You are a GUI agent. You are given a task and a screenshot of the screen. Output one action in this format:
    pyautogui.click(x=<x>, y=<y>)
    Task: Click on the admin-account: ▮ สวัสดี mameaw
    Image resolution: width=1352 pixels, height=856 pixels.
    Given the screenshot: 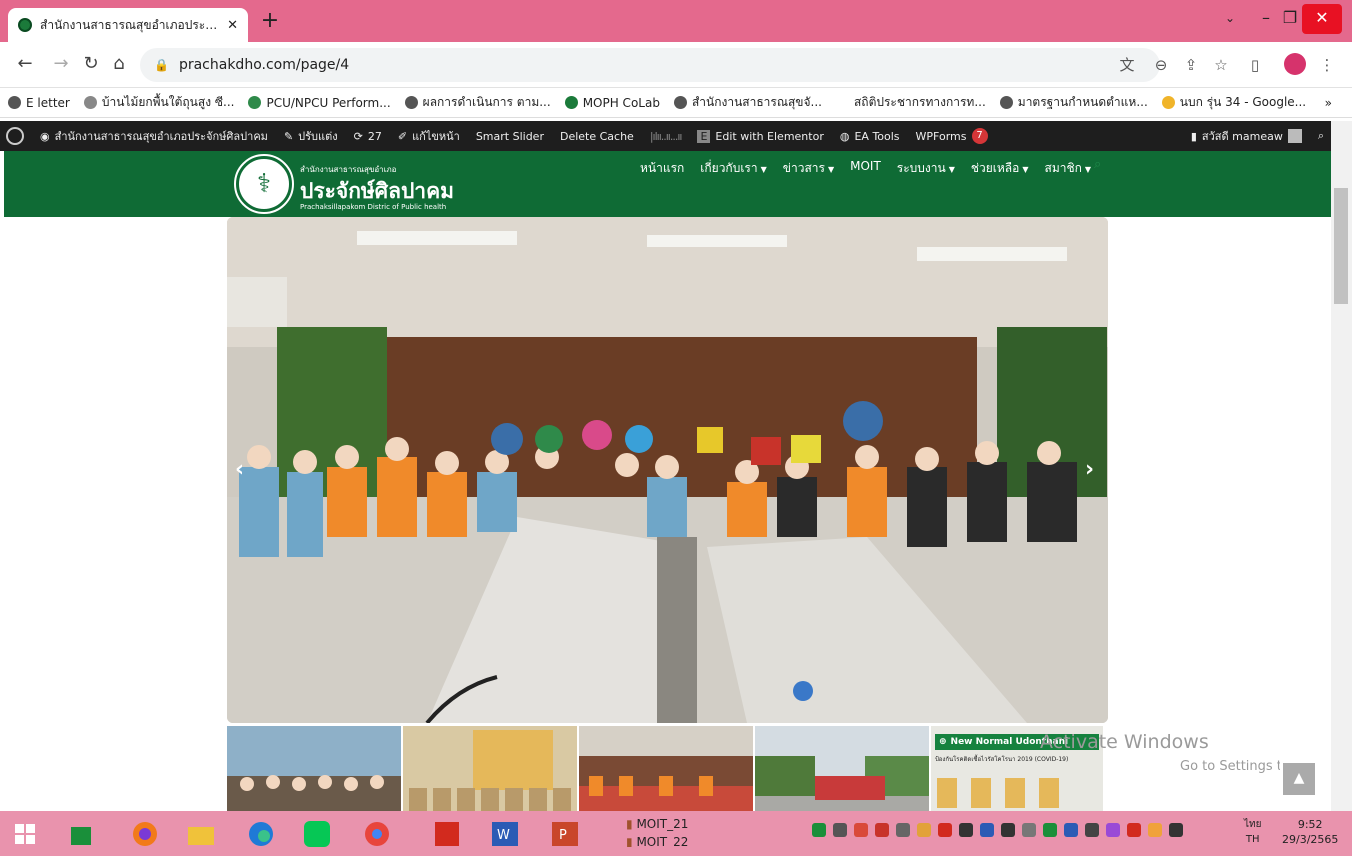 What is the action you would take?
    pyautogui.click(x=1246, y=136)
    